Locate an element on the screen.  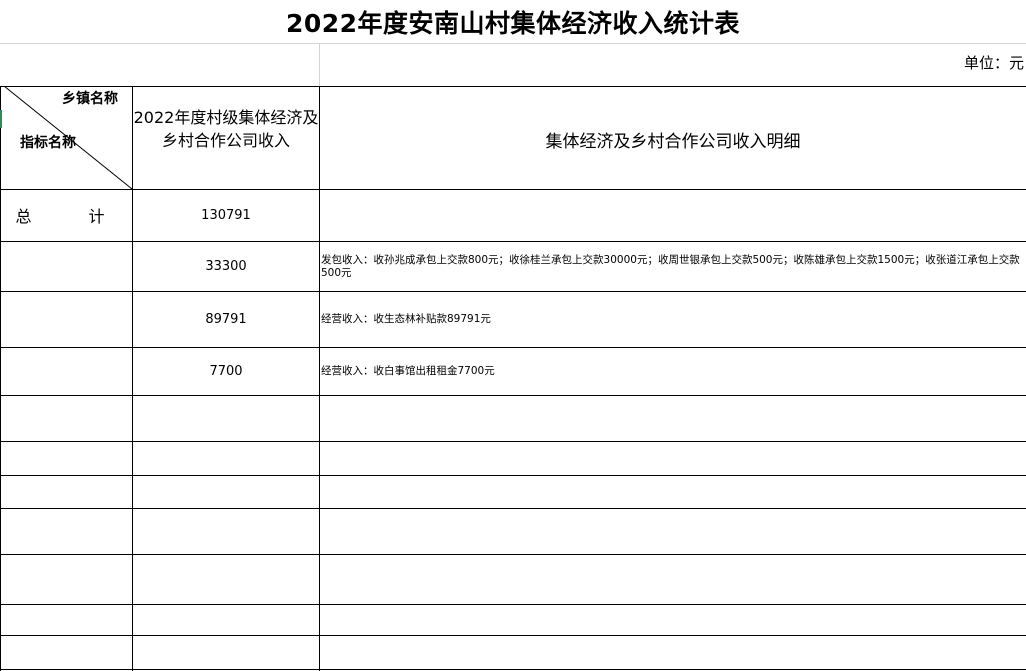
table-row-1-name is located at coordinates (66, 266).